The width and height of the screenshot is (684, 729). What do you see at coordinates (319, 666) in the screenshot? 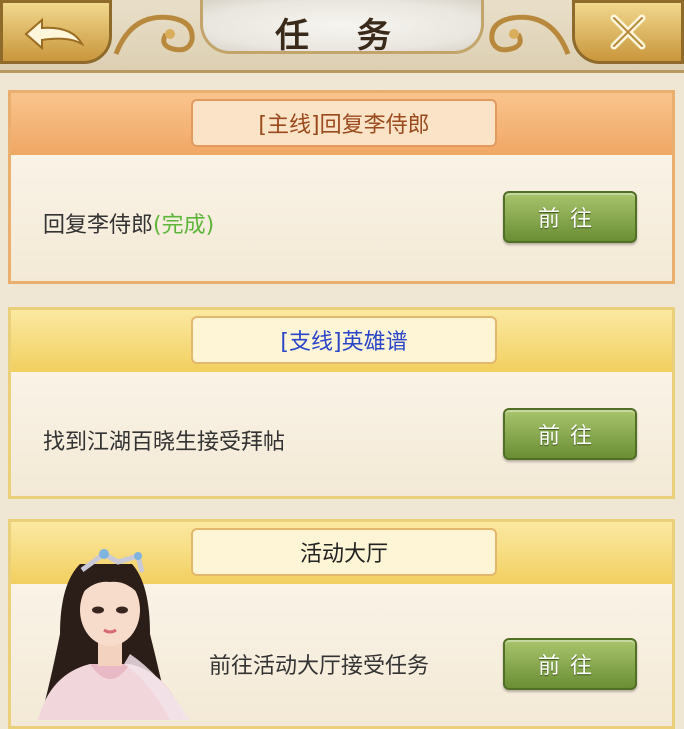
I see `activity-task: 前往活动大厅接受任务` at bounding box center [319, 666].